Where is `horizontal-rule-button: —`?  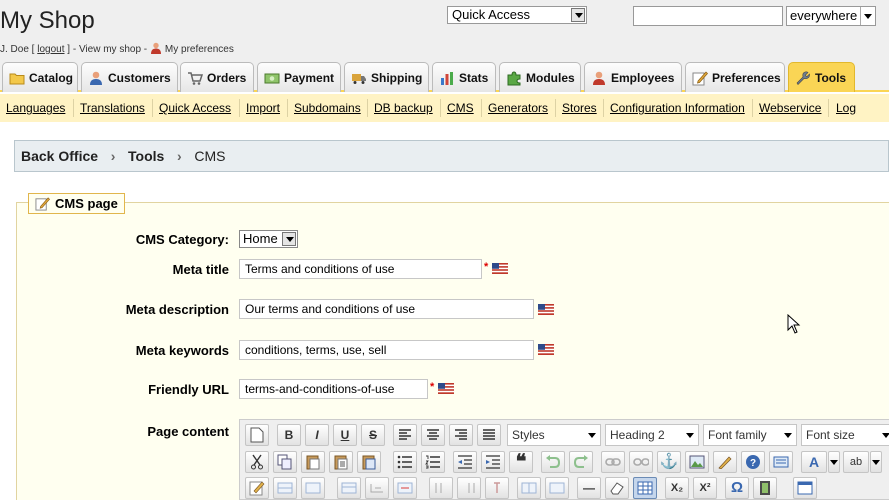 horizontal-rule-button: — is located at coordinates (589, 488).